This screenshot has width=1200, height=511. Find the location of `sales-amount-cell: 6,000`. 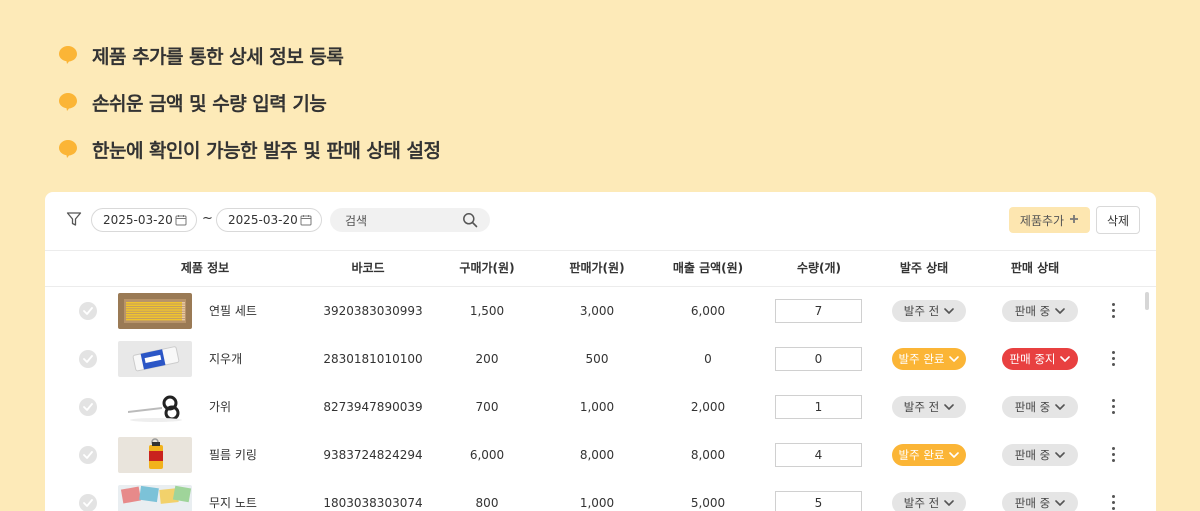

sales-amount-cell: 6,000 is located at coordinates (708, 311).